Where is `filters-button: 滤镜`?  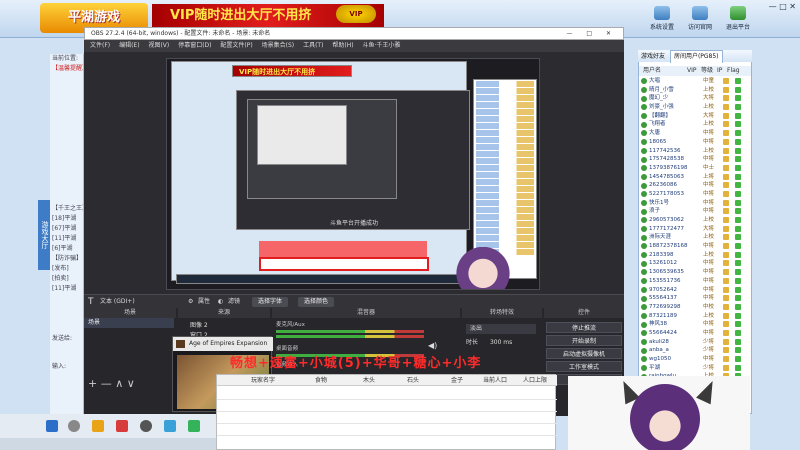 filters-button: 滤镜 is located at coordinates (234, 302).